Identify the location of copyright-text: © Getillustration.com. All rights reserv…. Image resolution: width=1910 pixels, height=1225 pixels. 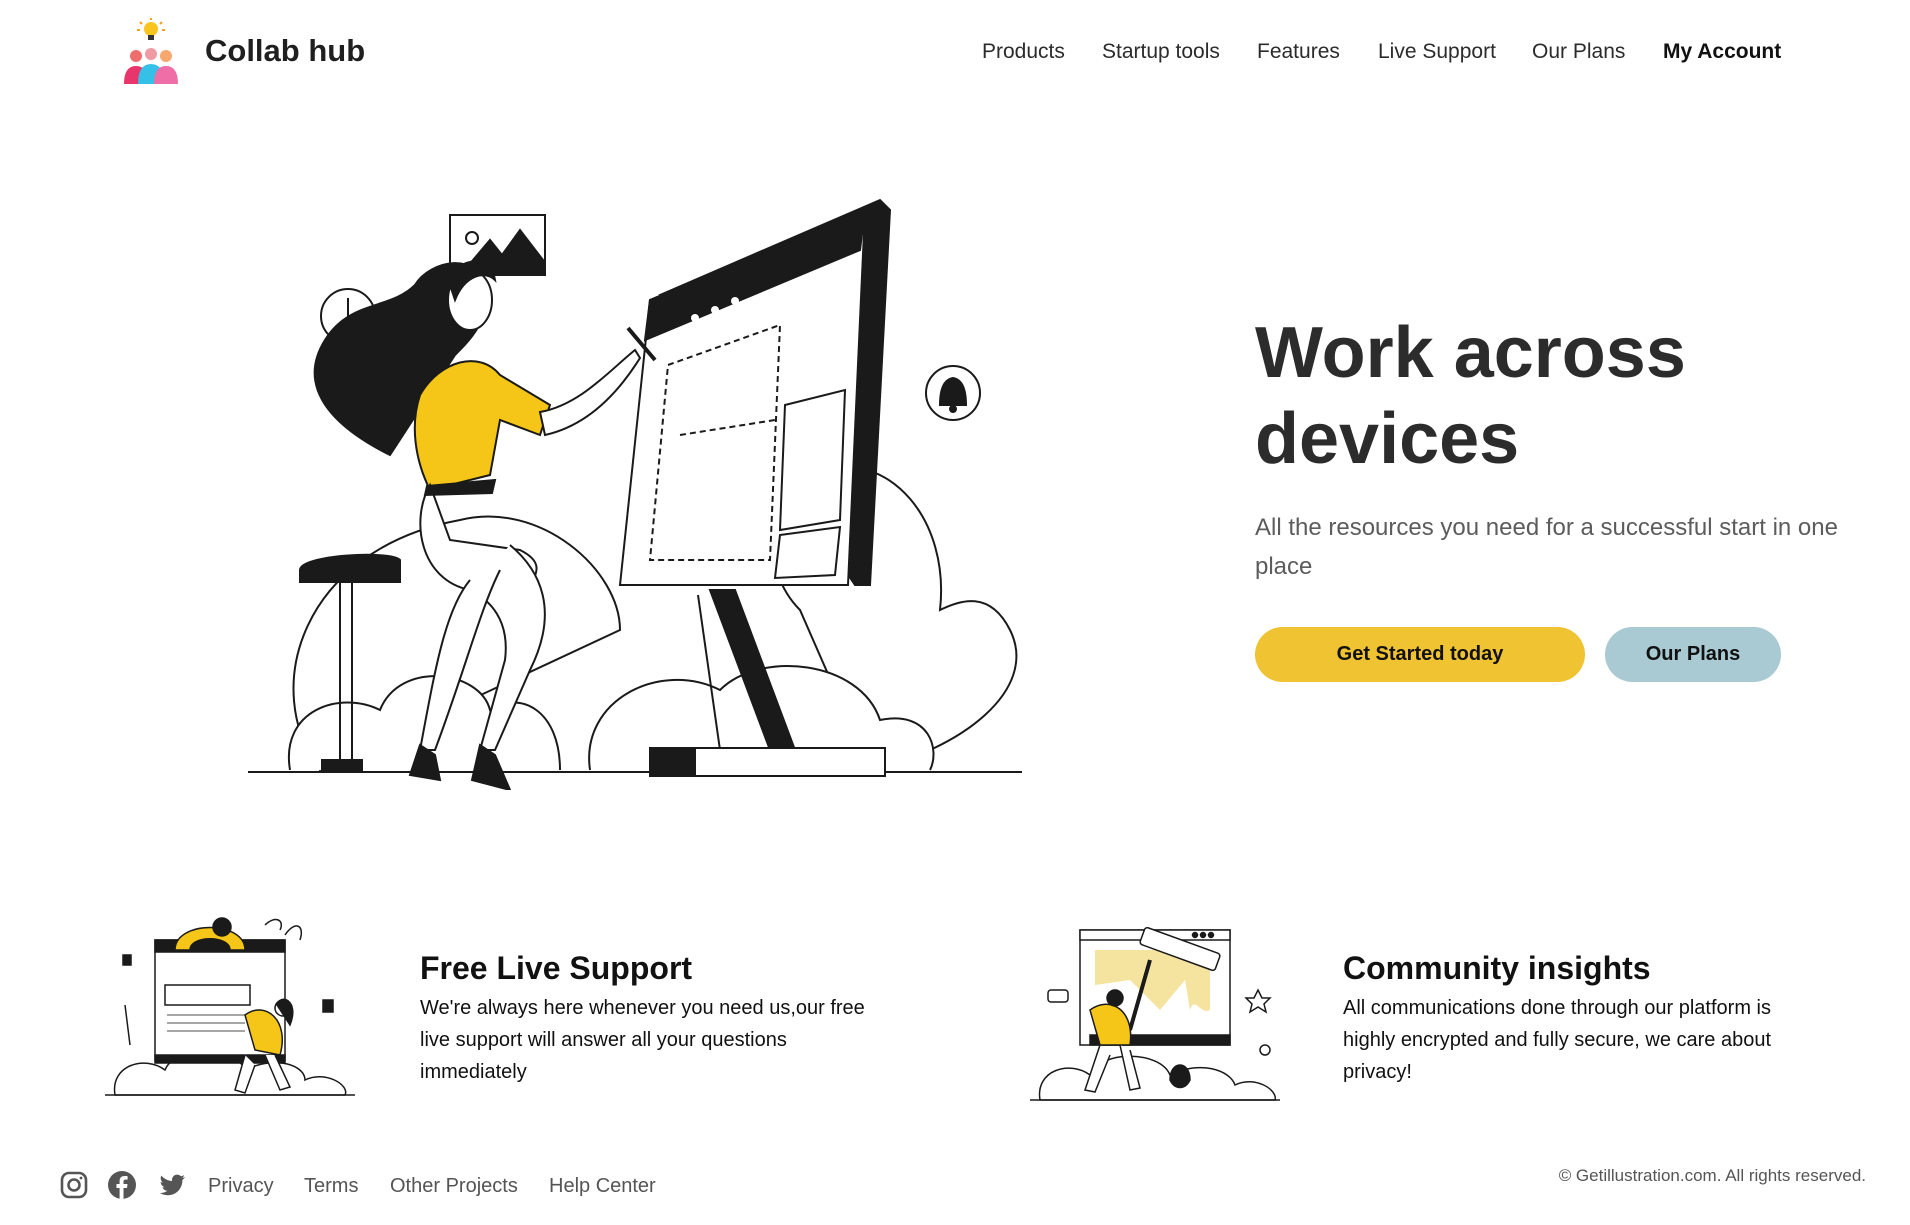
(1712, 1175).